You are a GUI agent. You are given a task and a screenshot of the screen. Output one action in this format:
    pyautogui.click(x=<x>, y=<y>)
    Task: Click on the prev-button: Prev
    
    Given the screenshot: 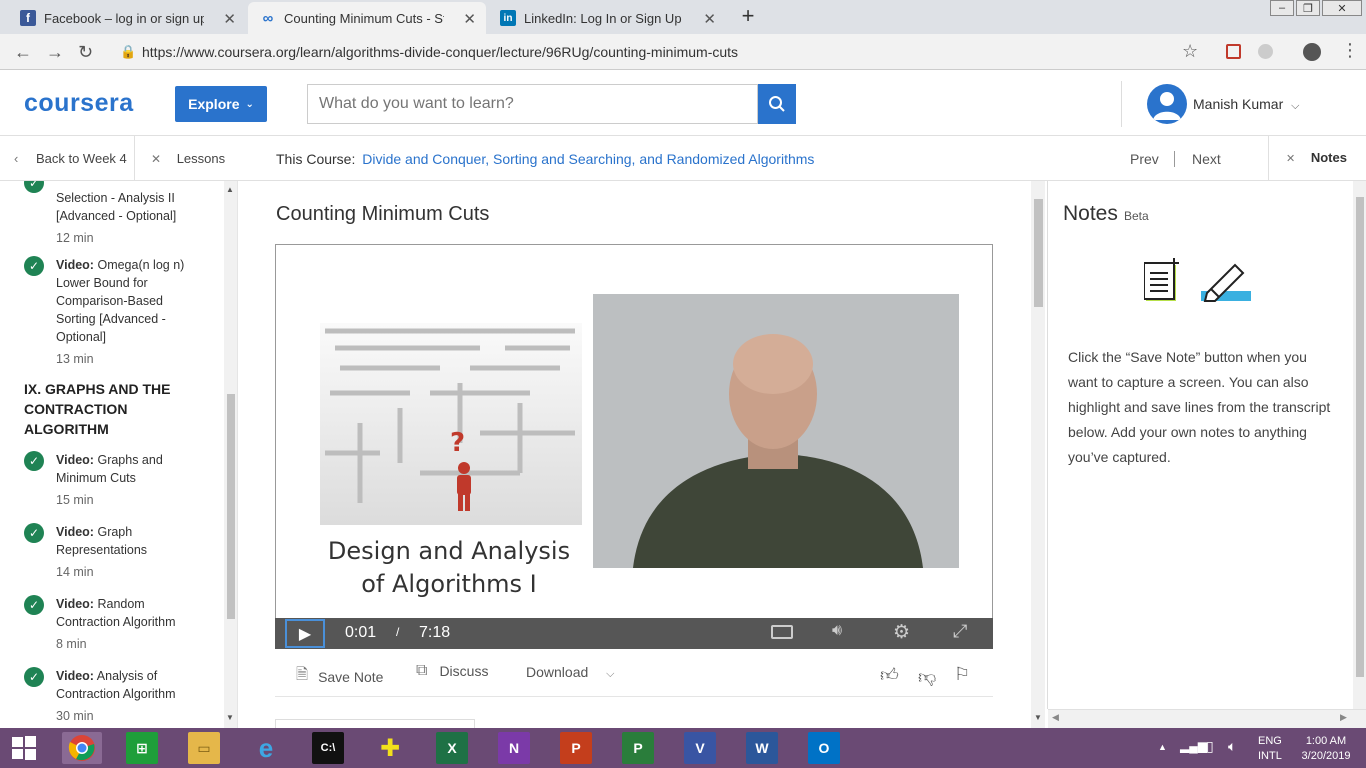 What is the action you would take?
    pyautogui.click(x=1144, y=159)
    